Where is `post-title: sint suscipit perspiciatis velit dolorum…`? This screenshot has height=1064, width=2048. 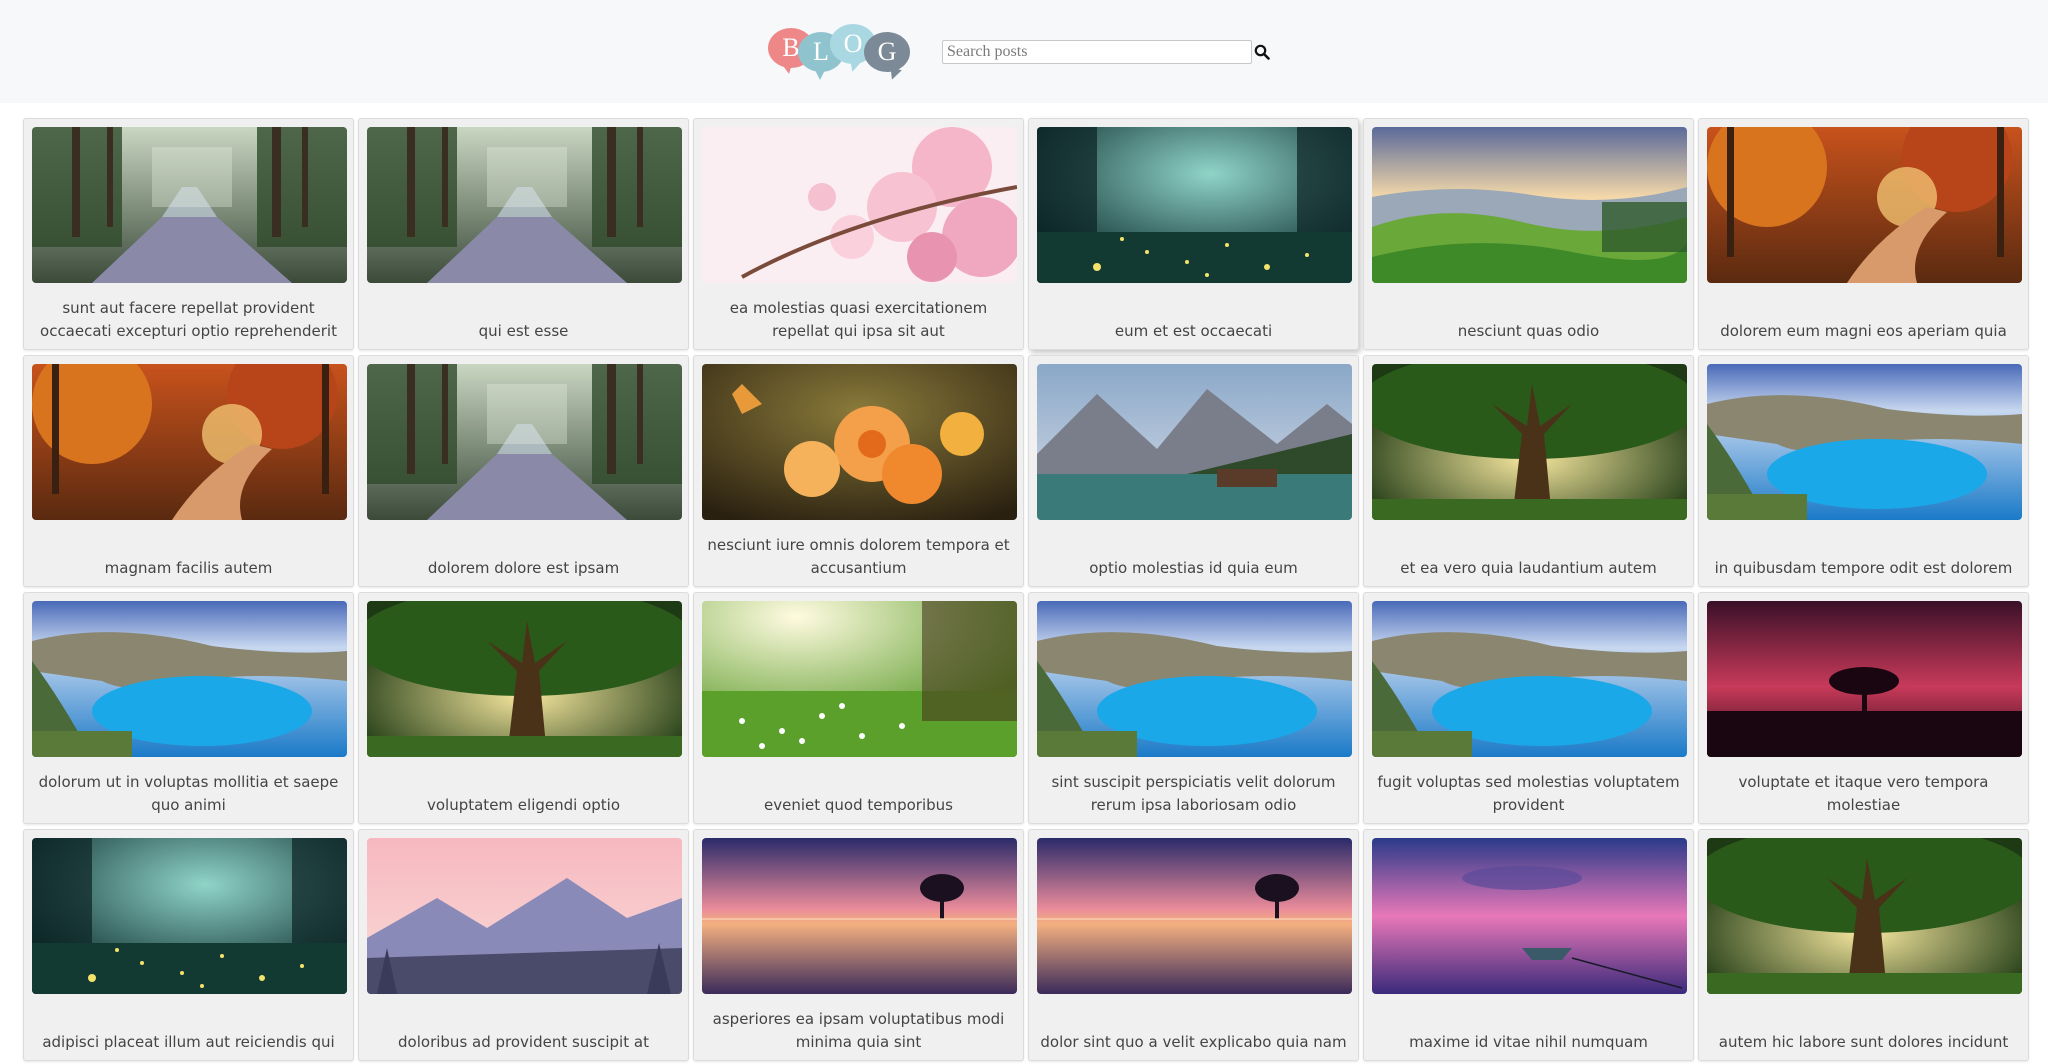
post-title: sint suscipit perspiciatis velit dolorum… is located at coordinates (1193, 790).